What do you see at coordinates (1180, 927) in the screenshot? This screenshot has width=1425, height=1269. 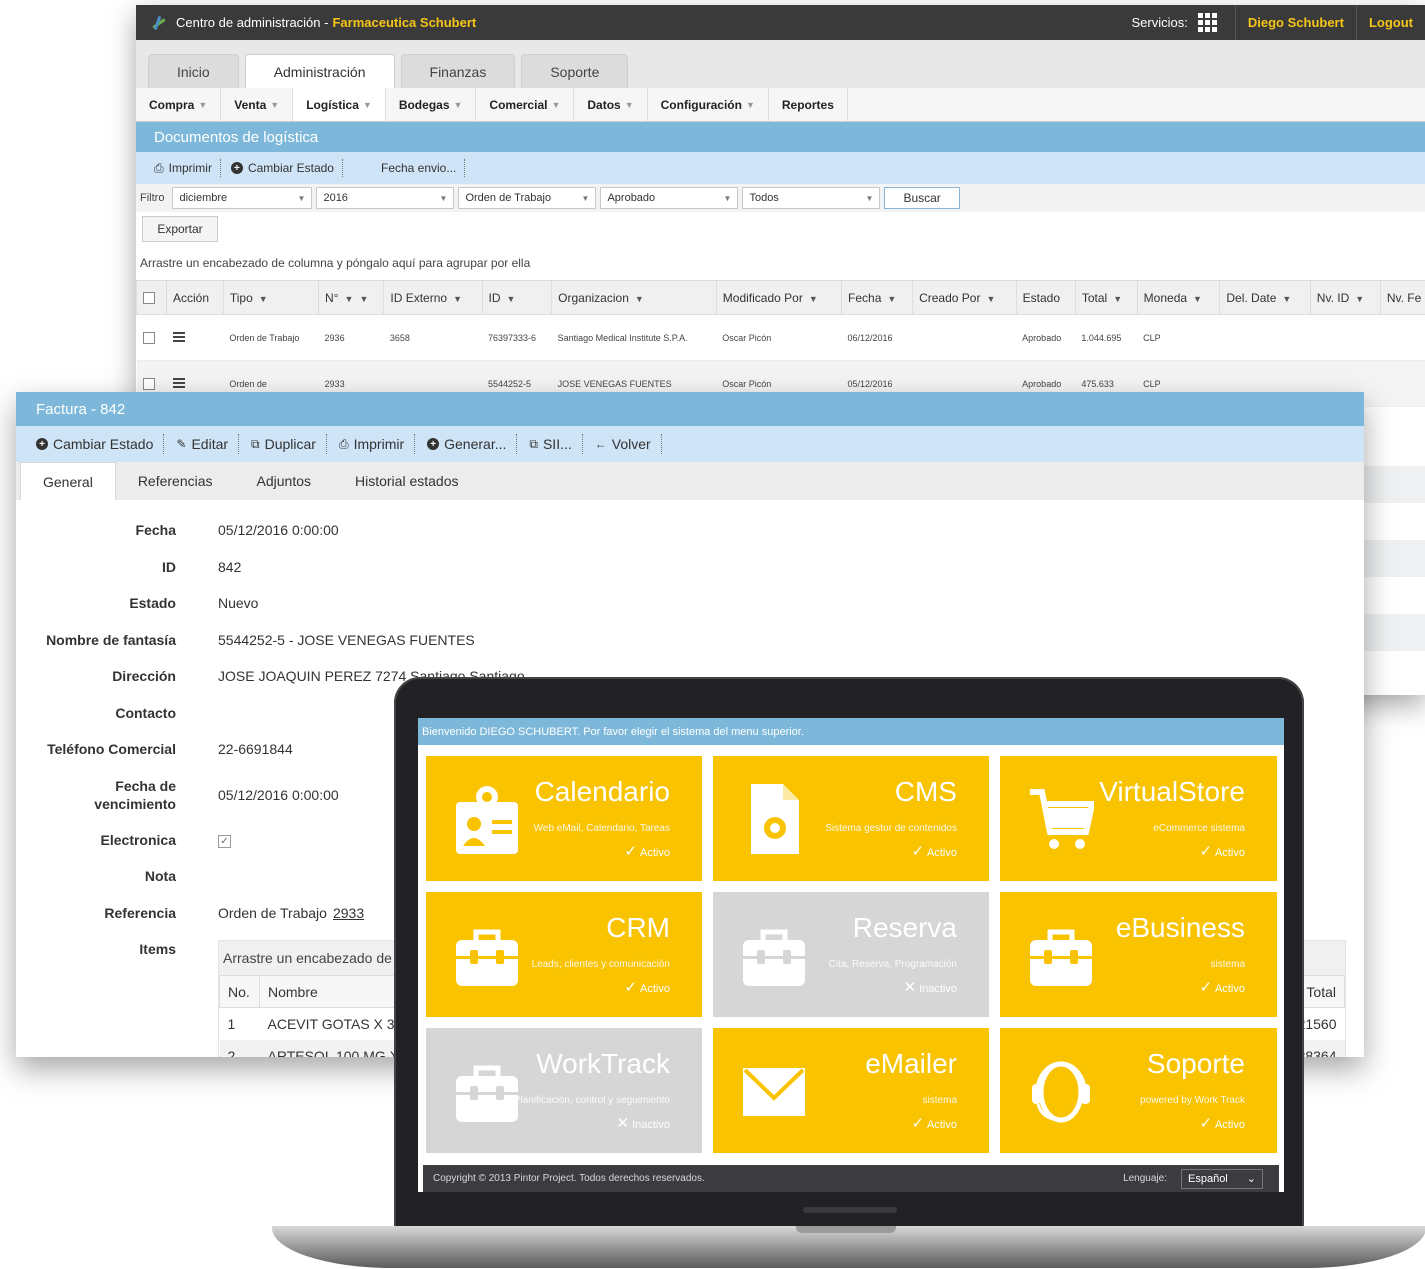 I see `tile-name: eBusiness` at bounding box center [1180, 927].